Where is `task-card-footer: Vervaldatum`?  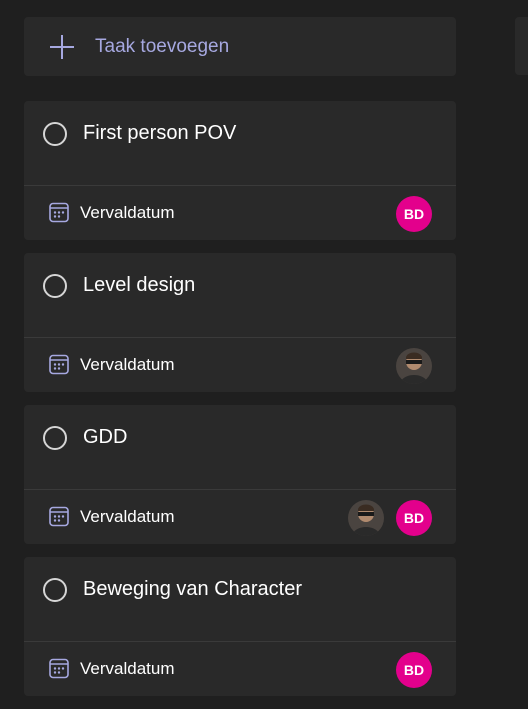
task-card-footer: Vervaldatum is located at coordinates (240, 365).